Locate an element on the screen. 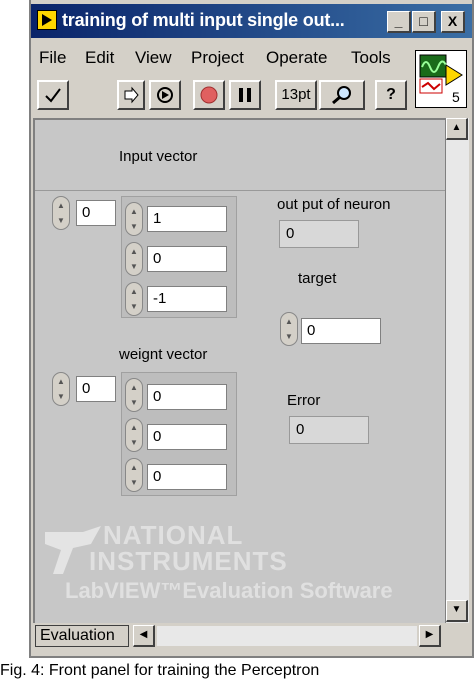  input-element-0: 1 is located at coordinates (187, 219).